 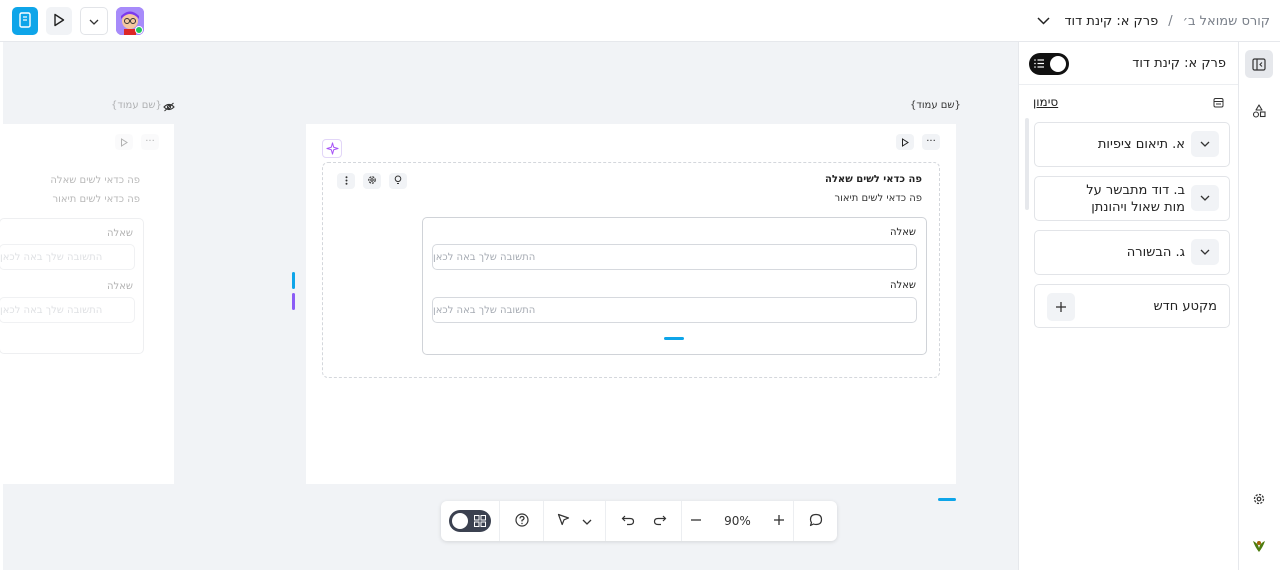 I want to click on zoom-level: 90%, so click(x=737, y=521).